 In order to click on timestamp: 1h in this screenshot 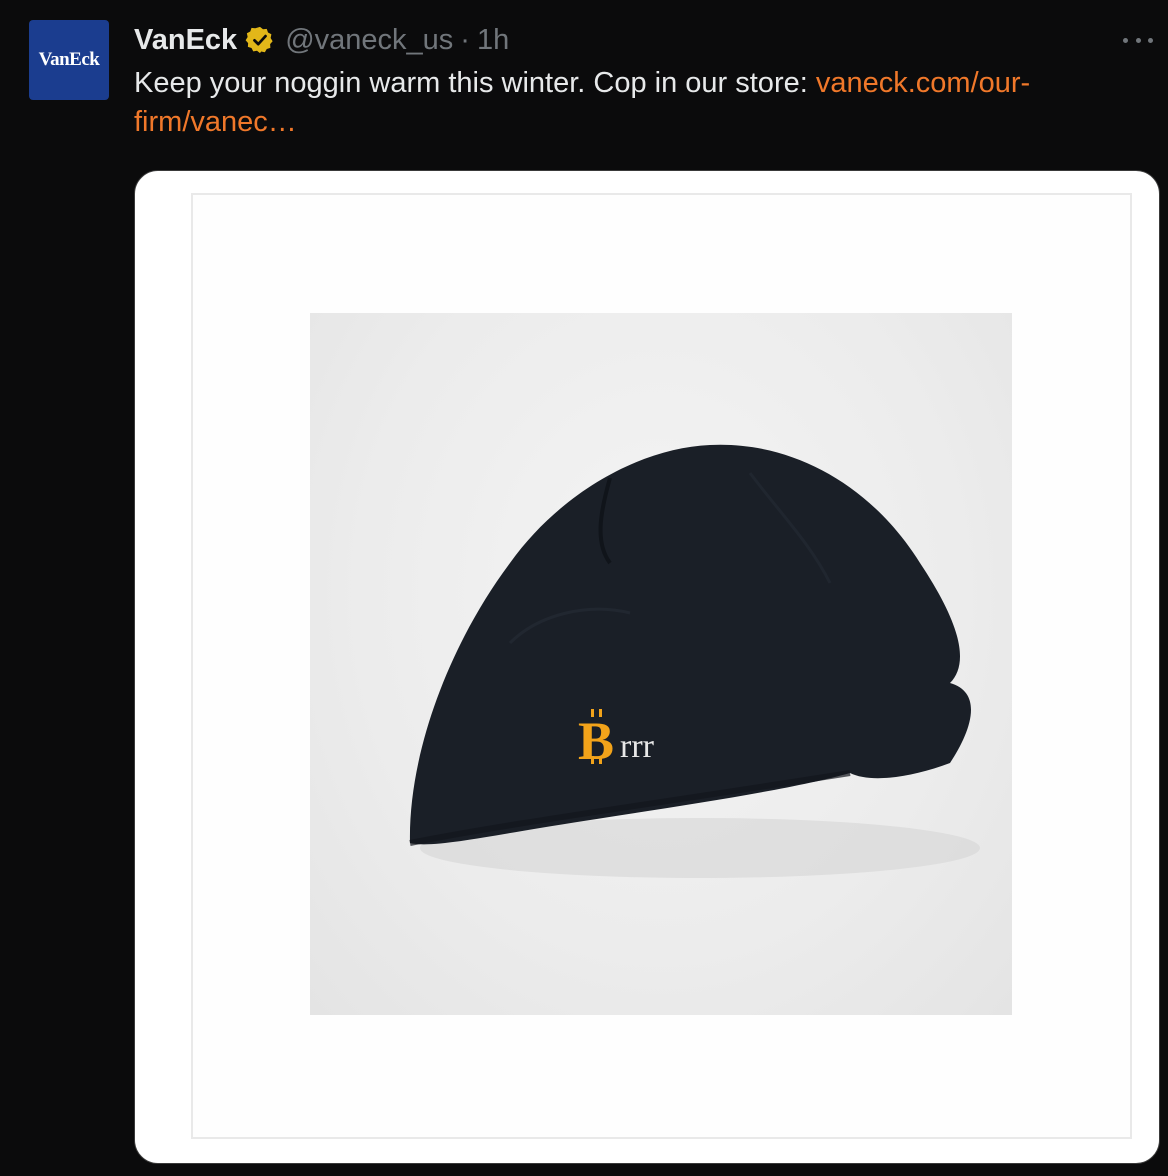, I will do `click(493, 40)`.